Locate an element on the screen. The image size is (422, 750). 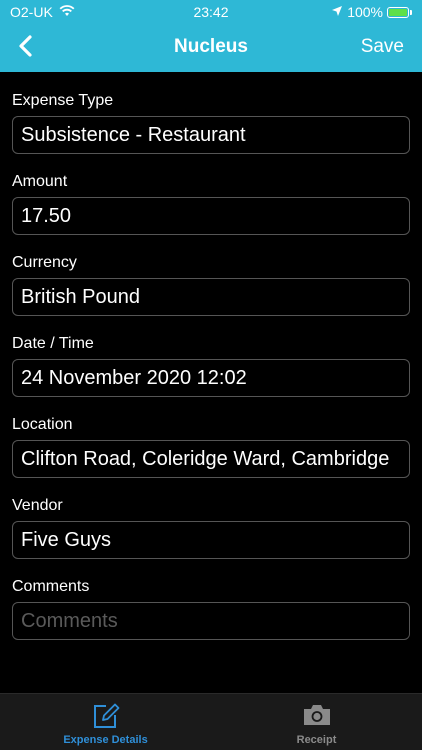
date-time-field: 24 November 2020 12:02 is located at coordinates (211, 378).